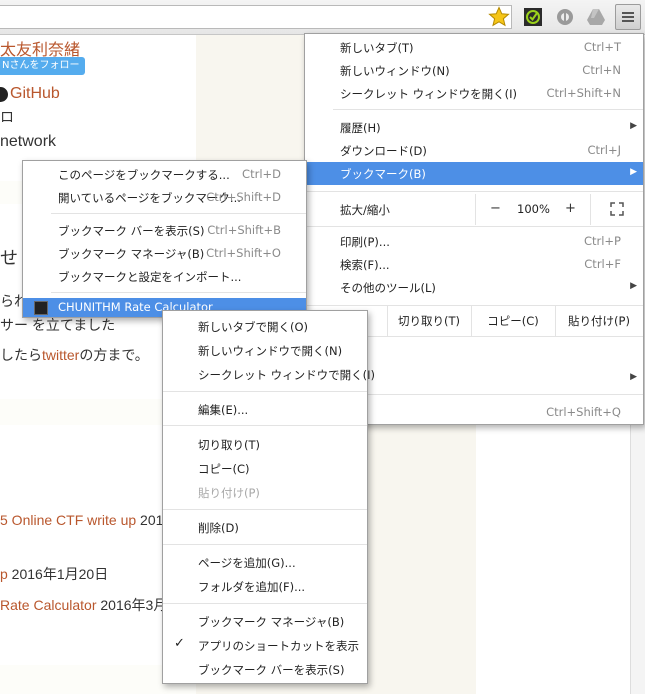  I want to click on post-entry: p 2016年1月20日, so click(54, 574).